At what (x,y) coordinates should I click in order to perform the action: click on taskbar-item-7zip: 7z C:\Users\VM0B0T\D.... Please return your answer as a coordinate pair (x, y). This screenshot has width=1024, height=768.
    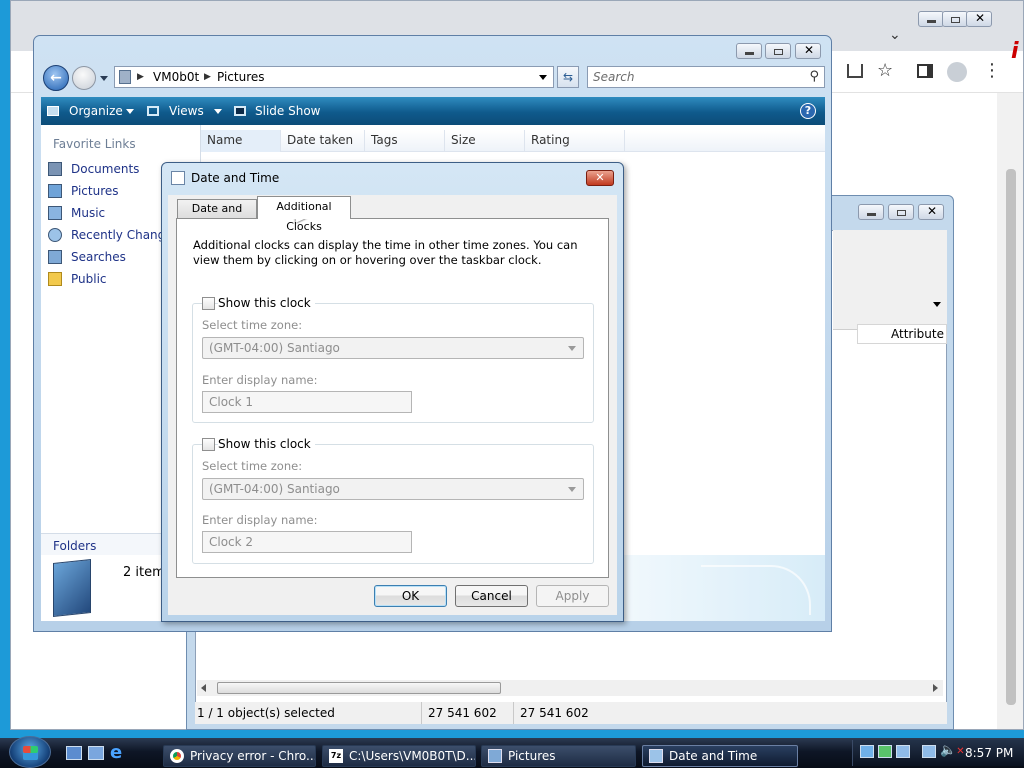
    Looking at the image, I should click on (399, 756).